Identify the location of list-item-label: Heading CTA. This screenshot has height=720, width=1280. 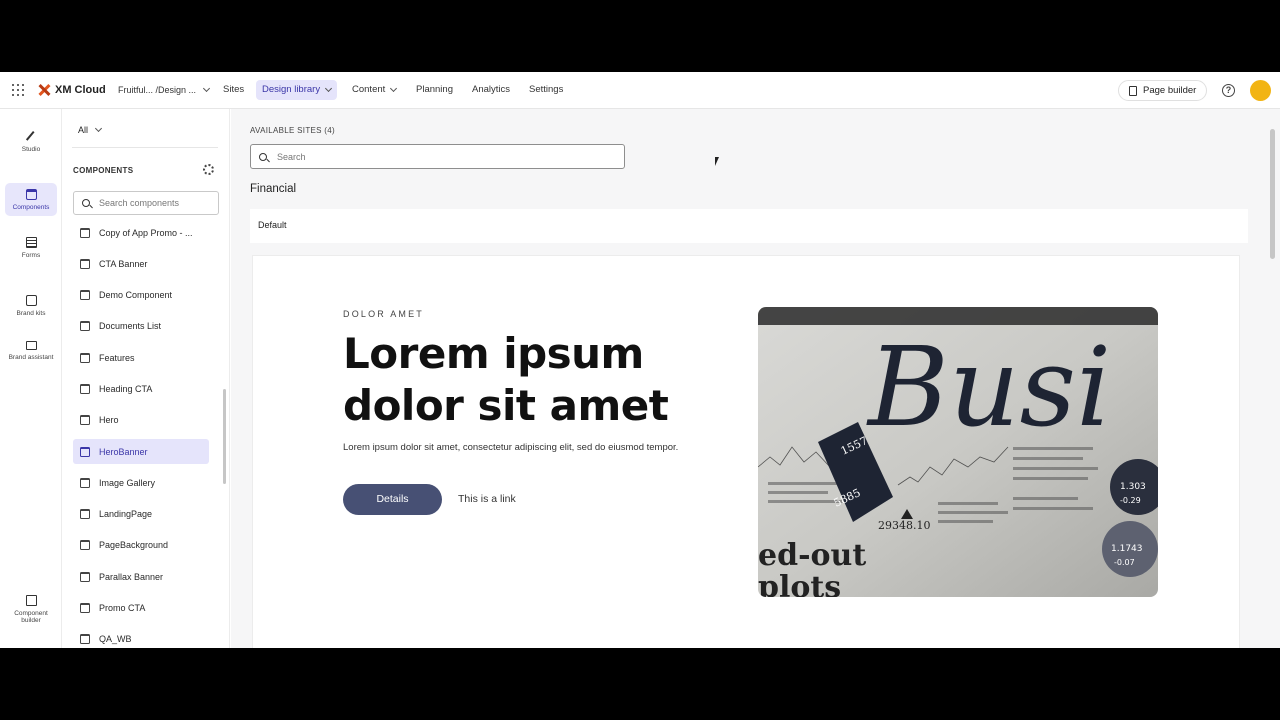
(126, 388).